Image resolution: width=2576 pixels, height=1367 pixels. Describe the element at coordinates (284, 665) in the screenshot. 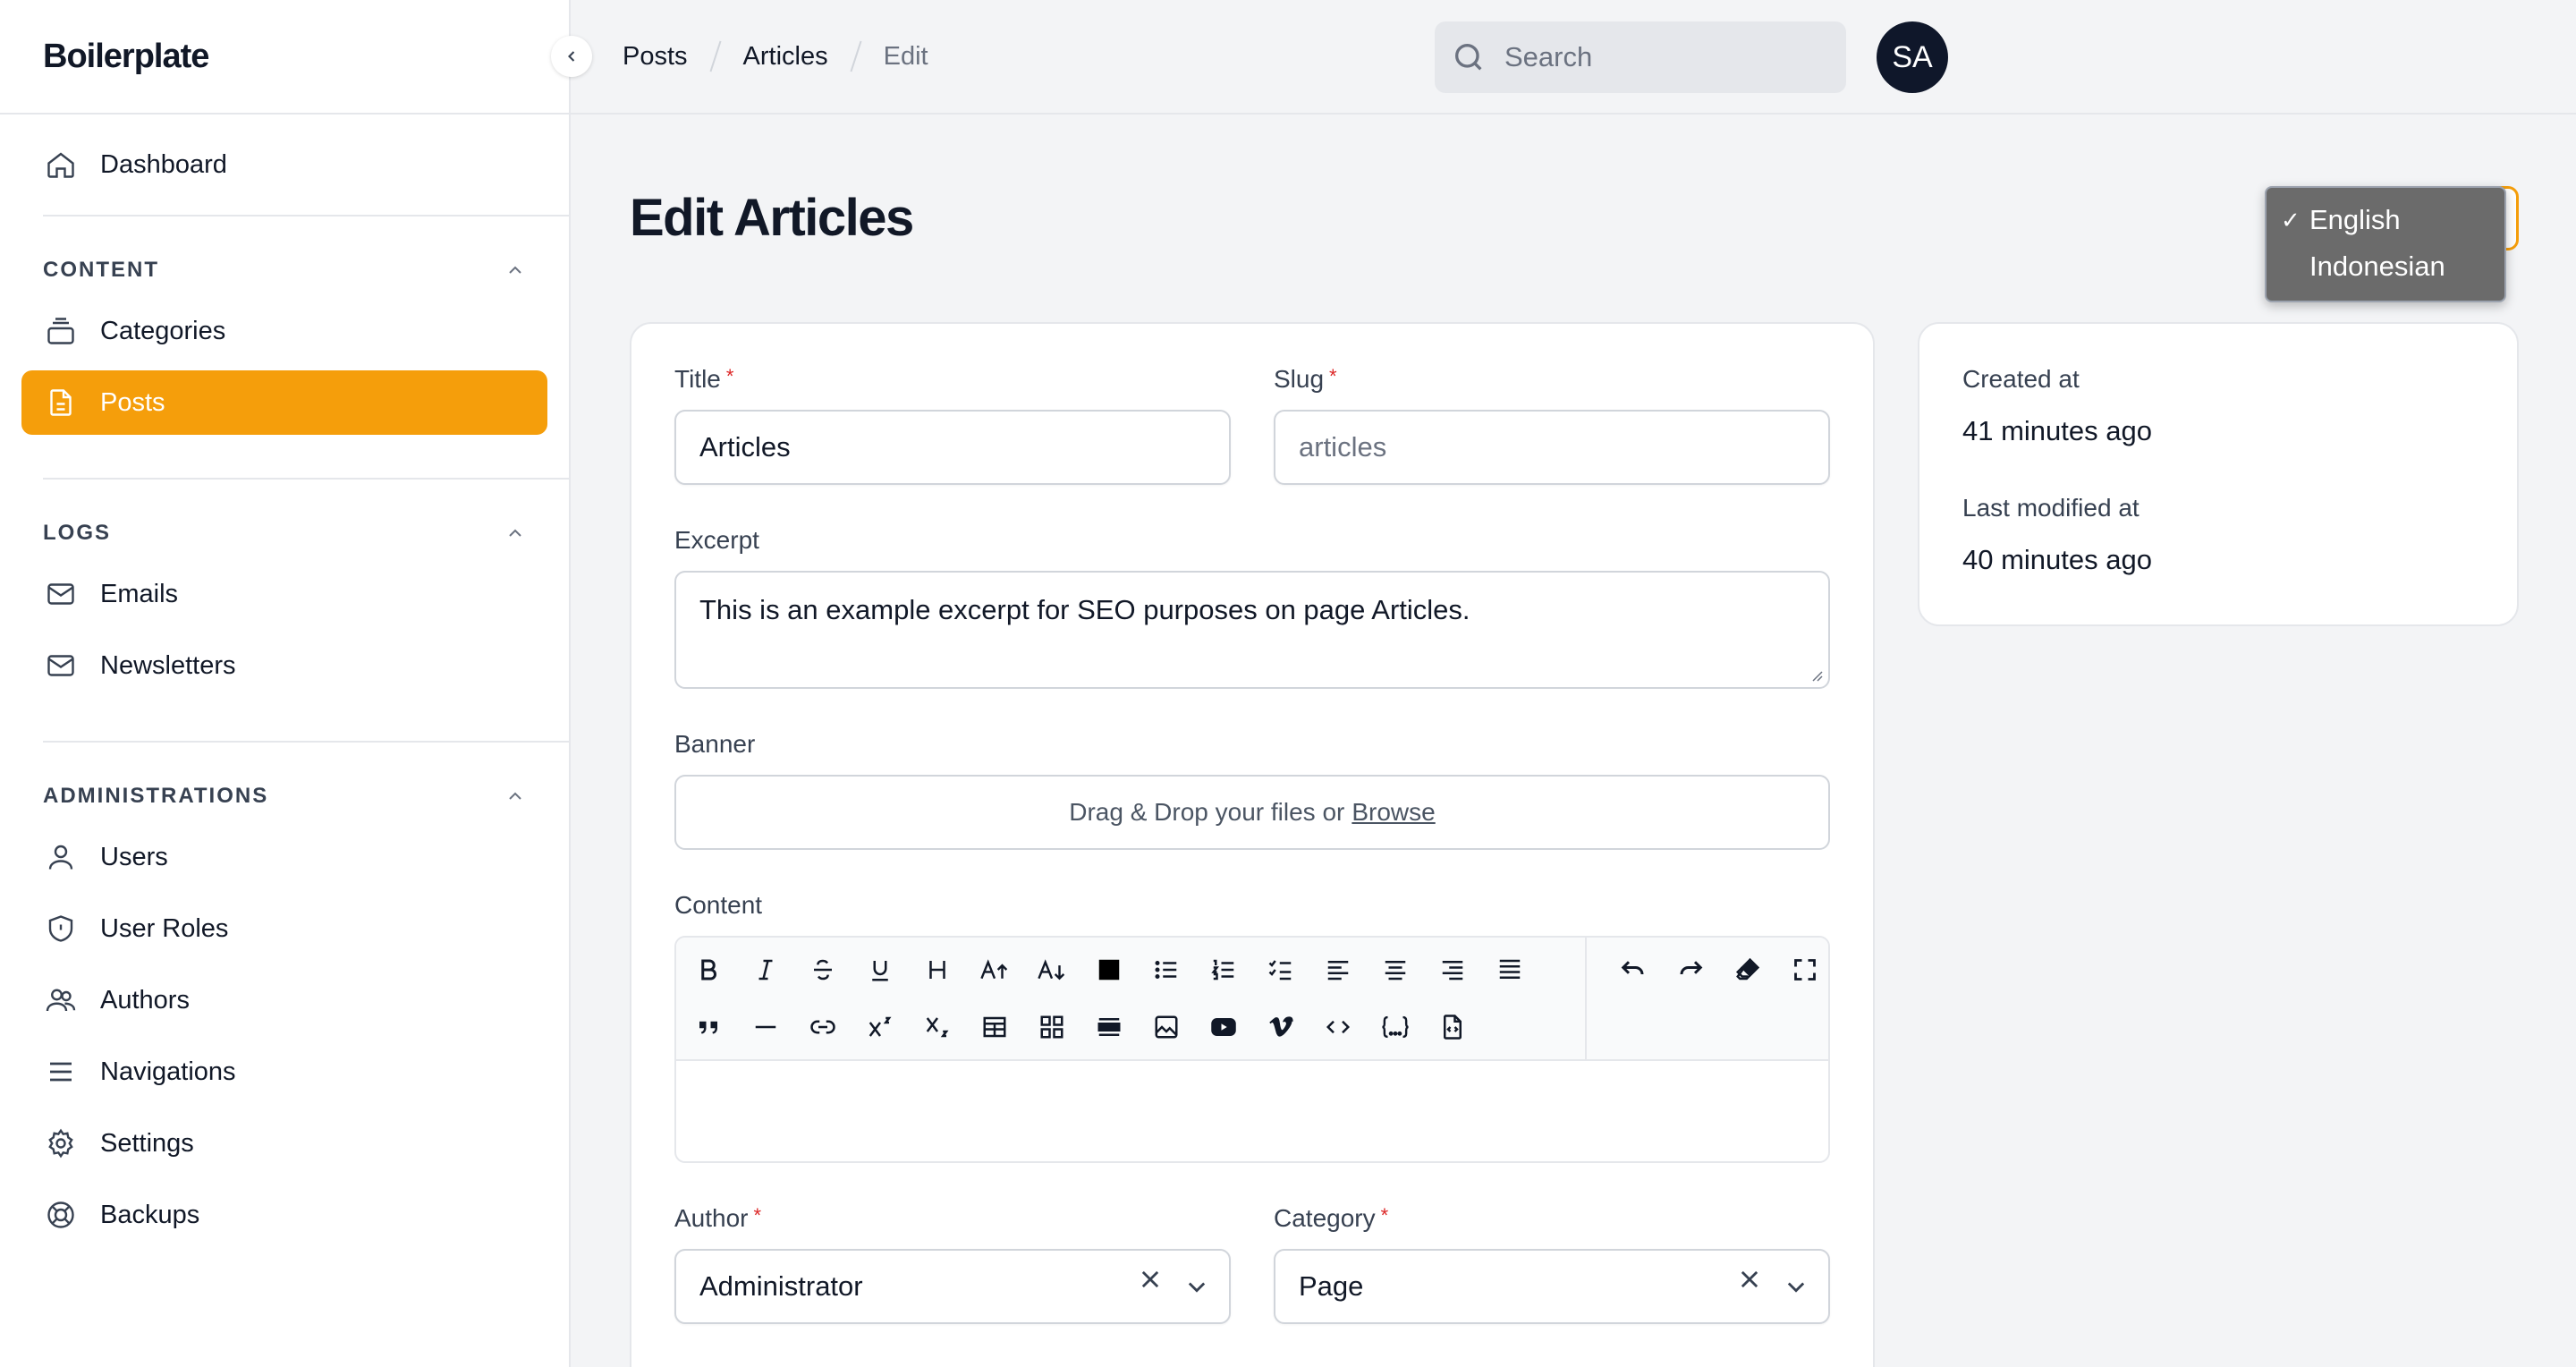

I see `sidebar-item-newsletters: Newsletters` at that location.